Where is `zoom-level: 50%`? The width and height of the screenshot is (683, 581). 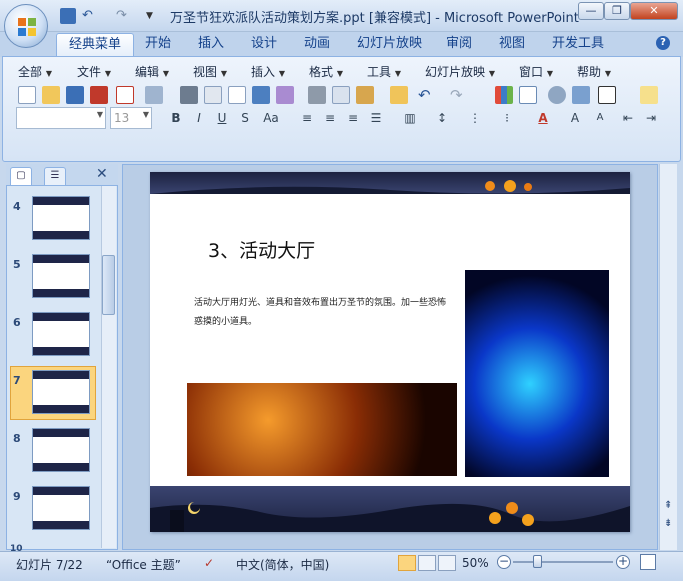
zoom-level: 50% is located at coordinates (475, 563).